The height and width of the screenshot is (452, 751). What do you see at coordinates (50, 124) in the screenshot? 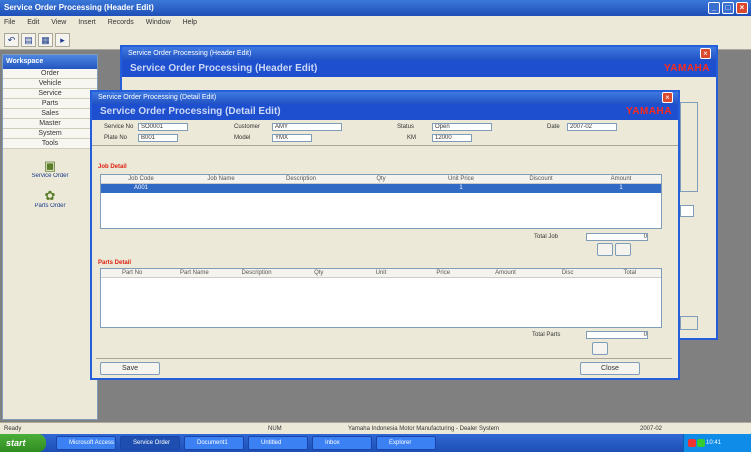
I see `nav-item-master: Master` at bounding box center [50, 124].